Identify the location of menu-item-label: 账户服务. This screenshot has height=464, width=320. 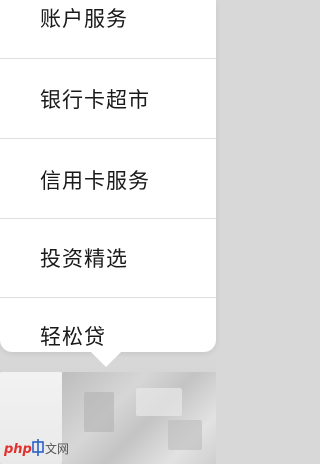
(84, 19).